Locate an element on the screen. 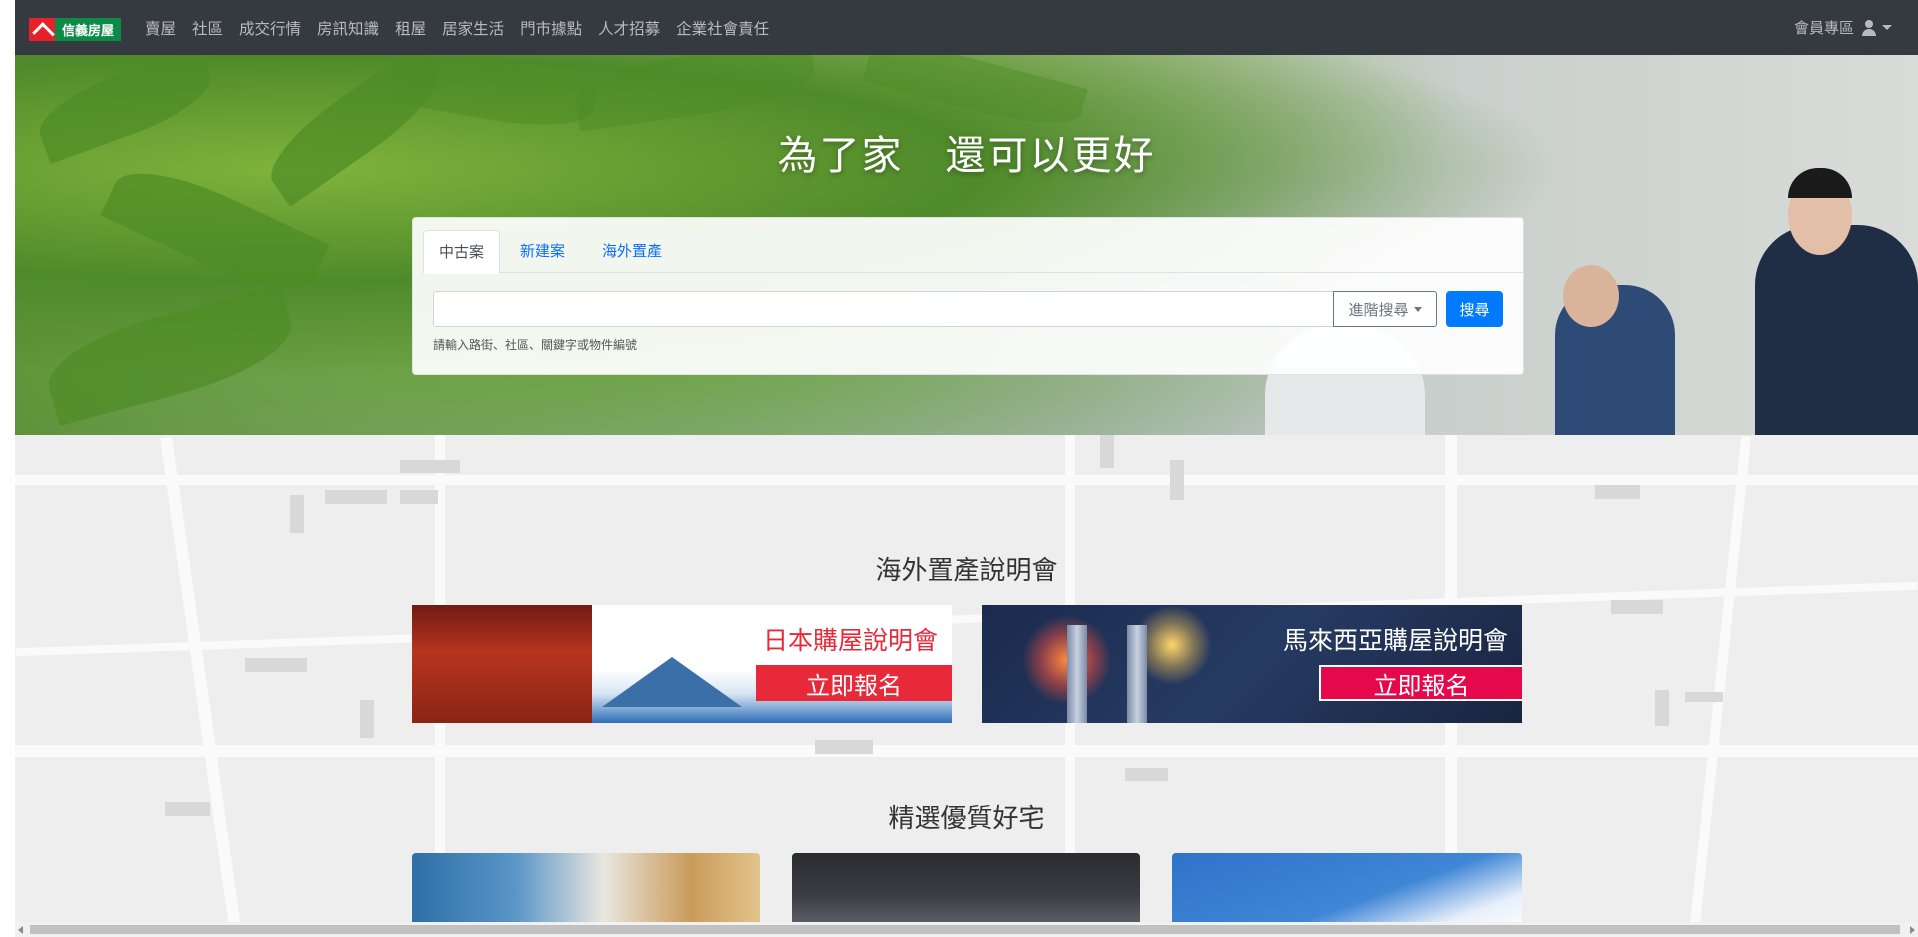  nav-item-knowledge: 房訊知識 is located at coordinates (348, 28).